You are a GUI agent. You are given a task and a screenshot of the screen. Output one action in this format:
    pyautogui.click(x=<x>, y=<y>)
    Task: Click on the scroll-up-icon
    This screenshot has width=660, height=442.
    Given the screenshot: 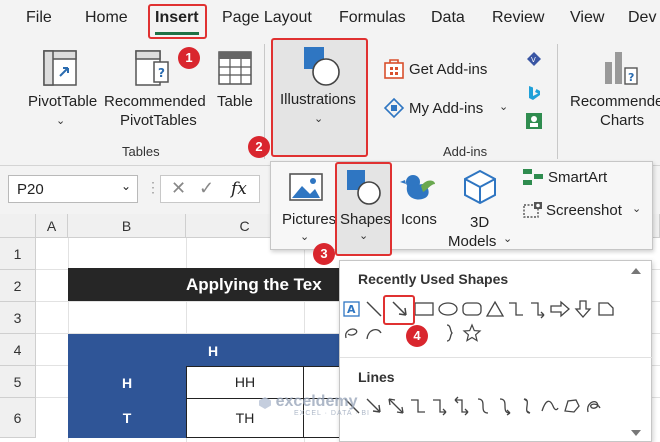 What is the action you would take?
    pyautogui.click(x=636, y=271)
    